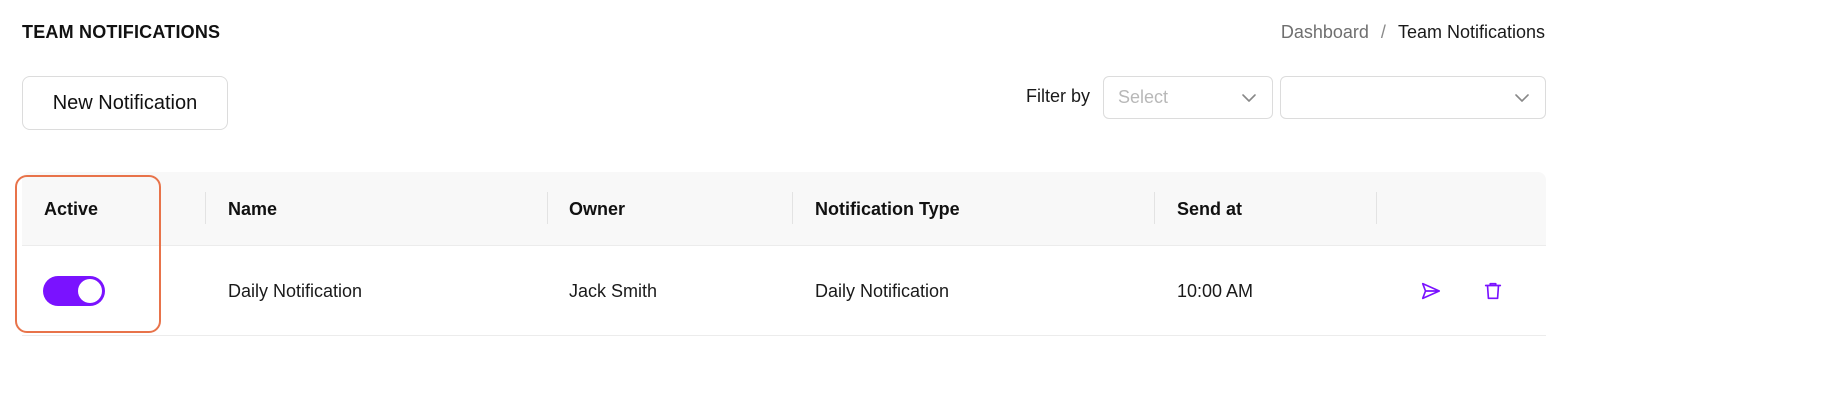 Image resolution: width=1840 pixels, height=418 pixels. What do you see at coordinates (90, 291) in the screenshot?
I see `toggle-knob` at bounding box center [90, 291].